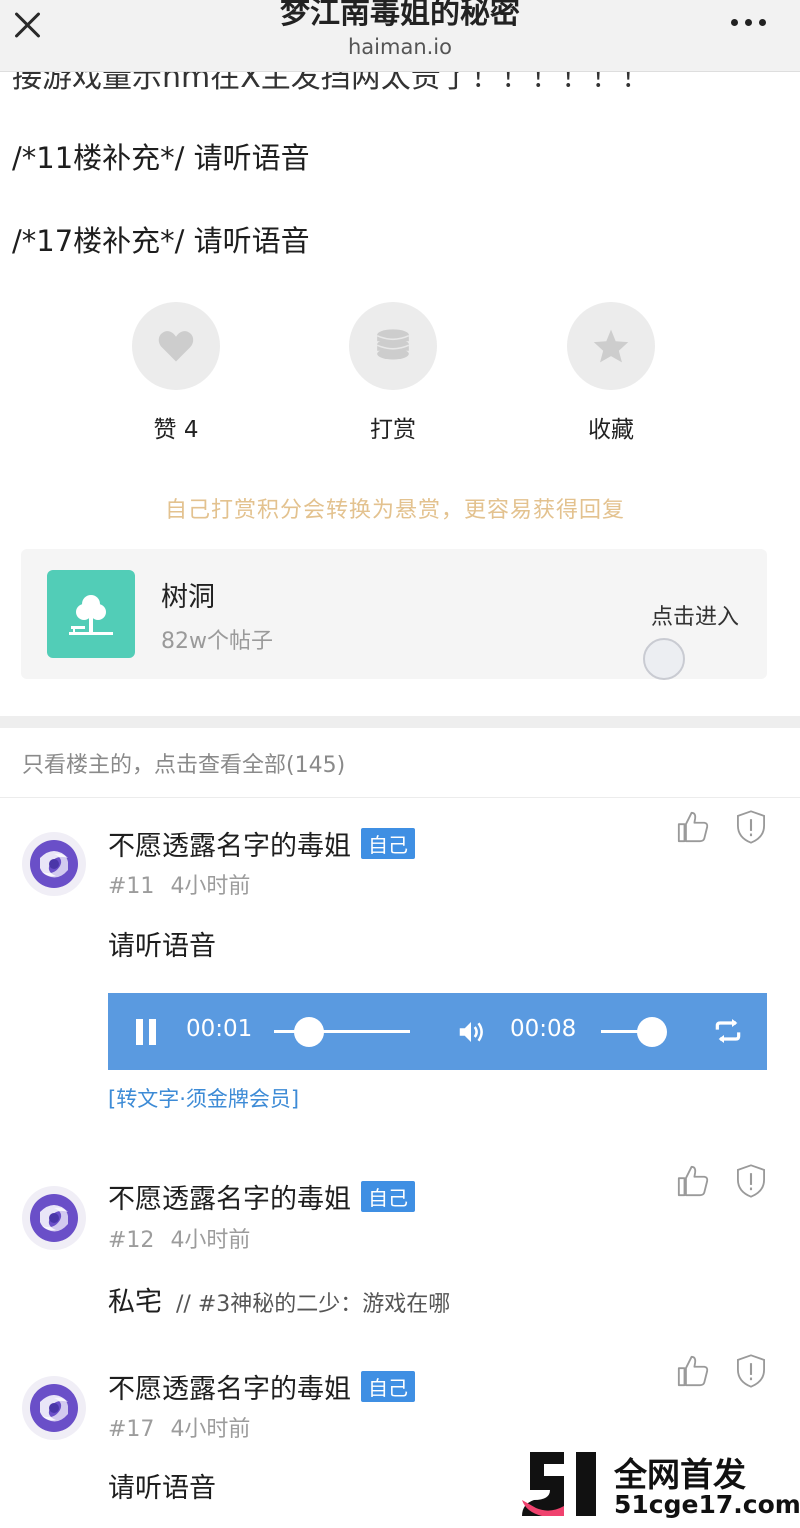  I want to click on like-button: 赞 4, so click(176, 373).